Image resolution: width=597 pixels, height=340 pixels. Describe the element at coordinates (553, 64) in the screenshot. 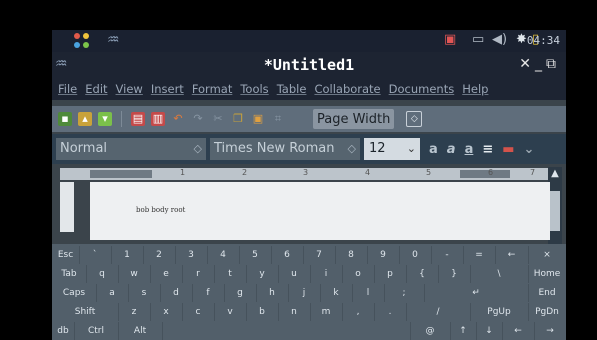

I see `restore-icon: ⧉` at that location.